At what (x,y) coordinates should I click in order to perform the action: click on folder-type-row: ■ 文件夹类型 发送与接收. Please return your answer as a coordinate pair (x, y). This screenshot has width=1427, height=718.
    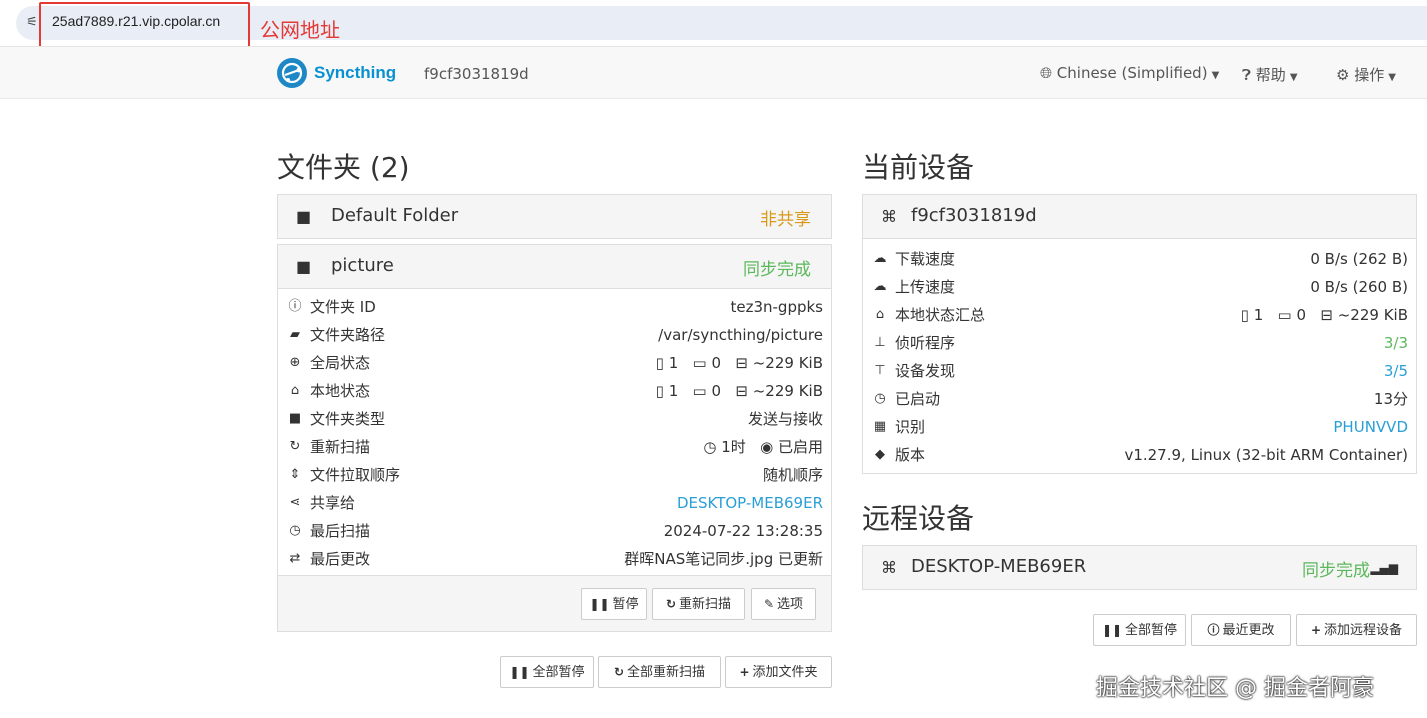
    Looking at the image, I should click on (554, 419).